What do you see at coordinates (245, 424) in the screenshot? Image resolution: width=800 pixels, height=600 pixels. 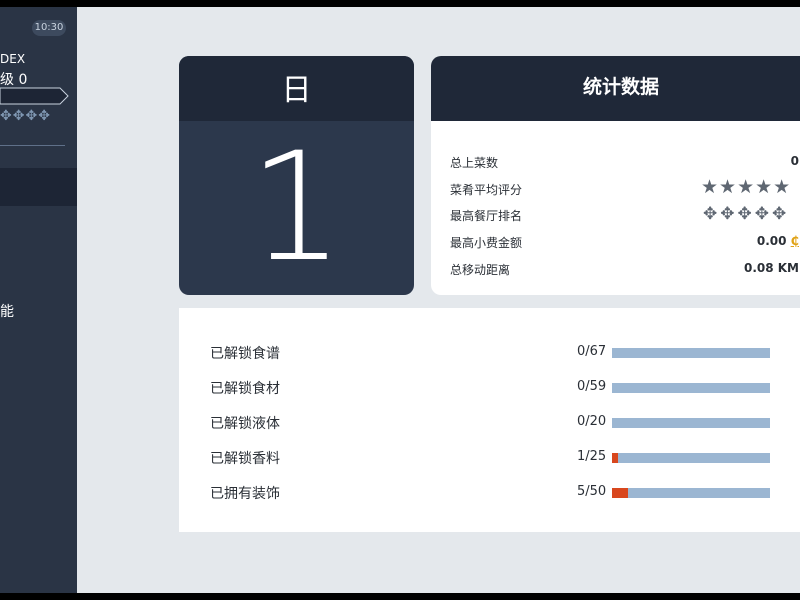 I see `unlock-label: 已解锁液体` at bounding box center [245, 424].